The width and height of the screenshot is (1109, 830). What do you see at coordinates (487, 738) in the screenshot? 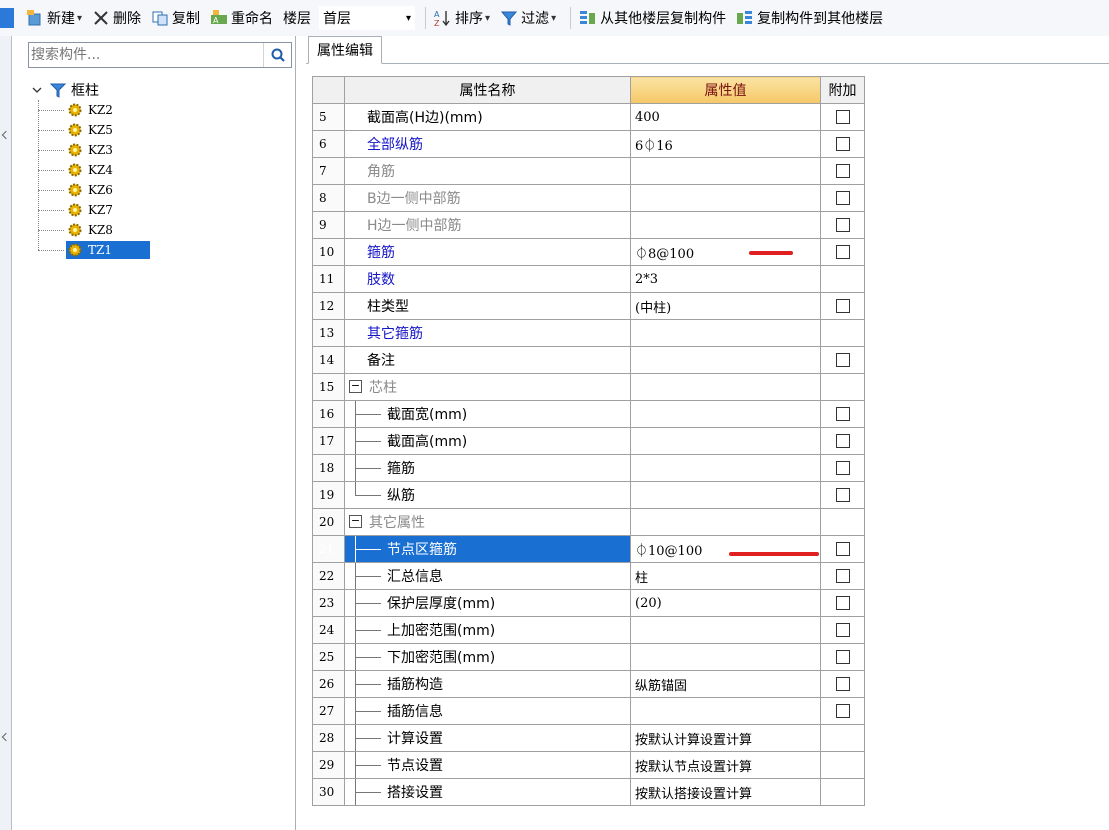
I see `property-name-cell: 计算设置` at bounding box center [487, 738].